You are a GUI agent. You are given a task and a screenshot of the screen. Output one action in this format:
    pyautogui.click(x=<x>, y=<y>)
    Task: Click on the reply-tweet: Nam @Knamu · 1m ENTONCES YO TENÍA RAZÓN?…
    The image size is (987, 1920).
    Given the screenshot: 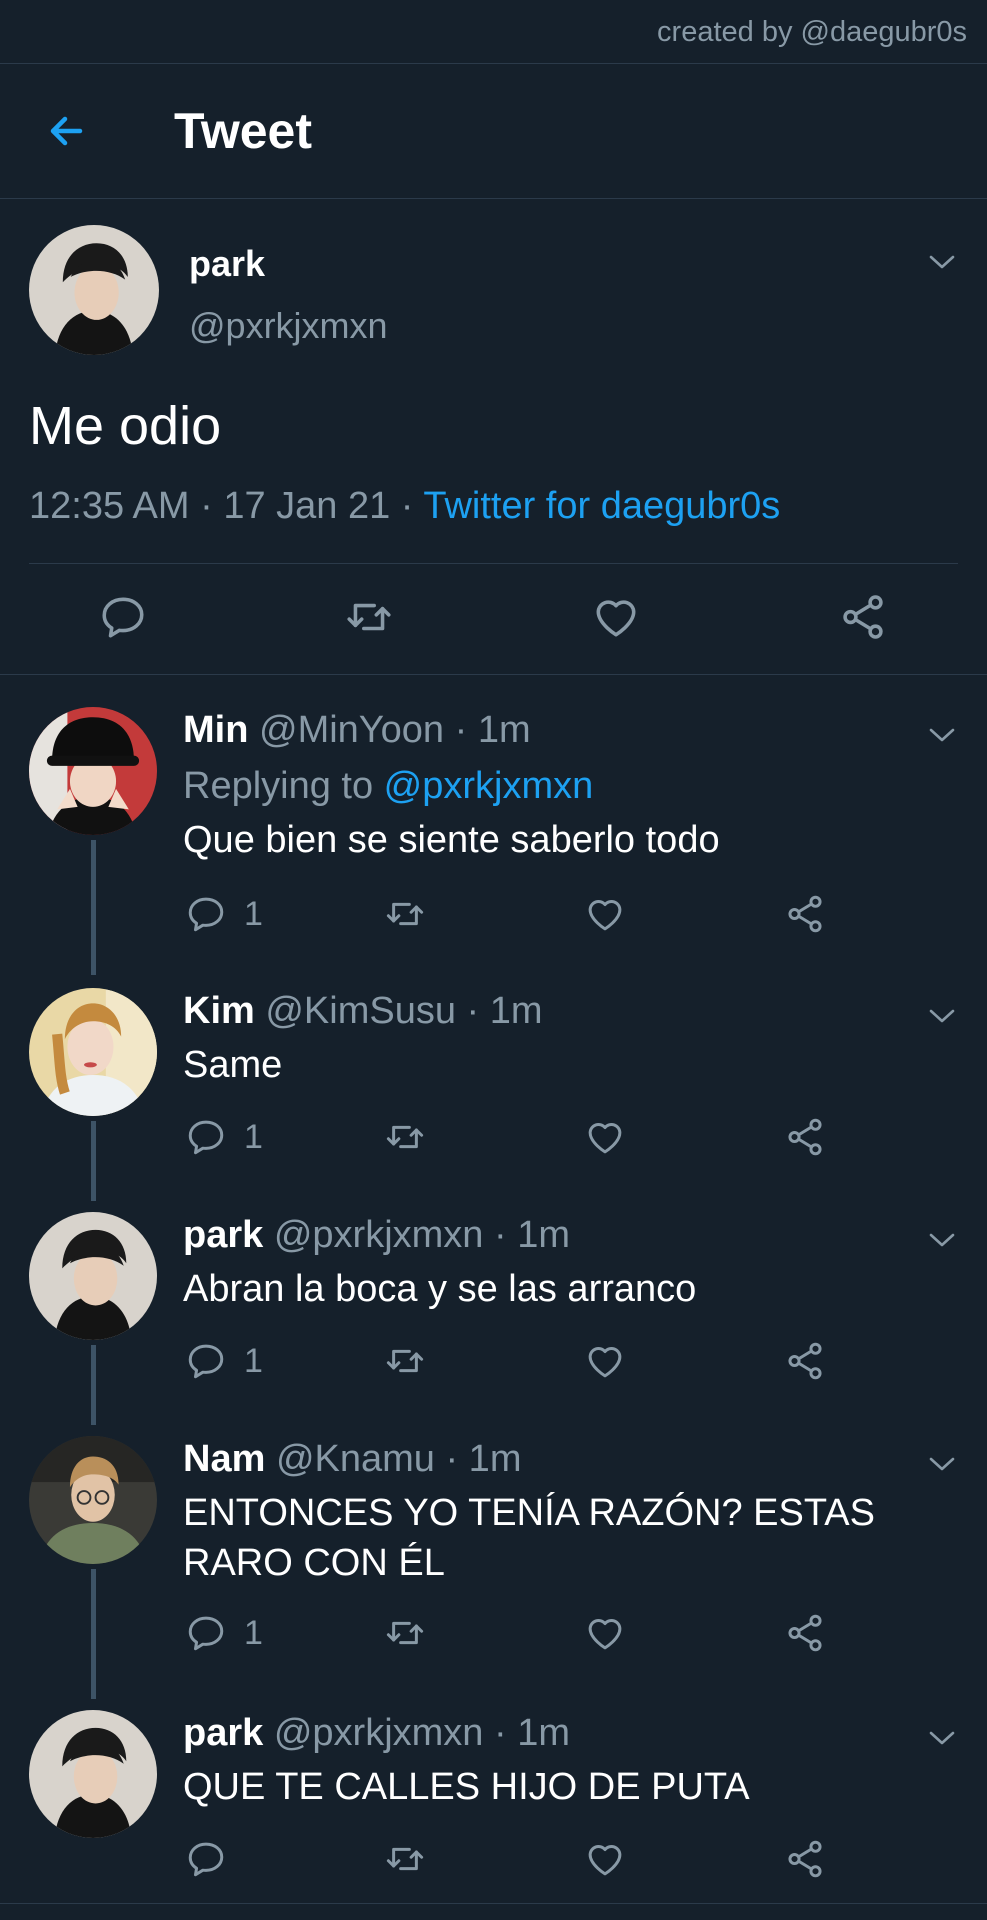 What is the action you would take?
    pyautogui.click(x=493, y=1567)
    